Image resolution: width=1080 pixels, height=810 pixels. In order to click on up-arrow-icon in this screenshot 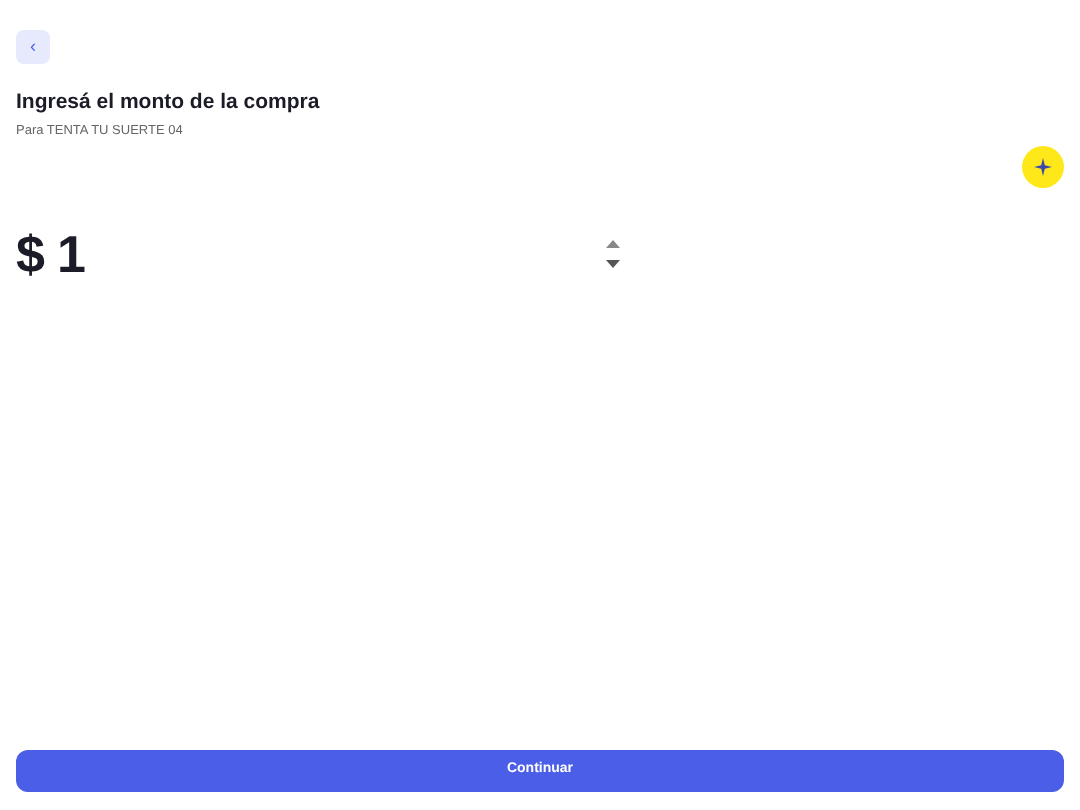, I will do `click(613, 244)`.